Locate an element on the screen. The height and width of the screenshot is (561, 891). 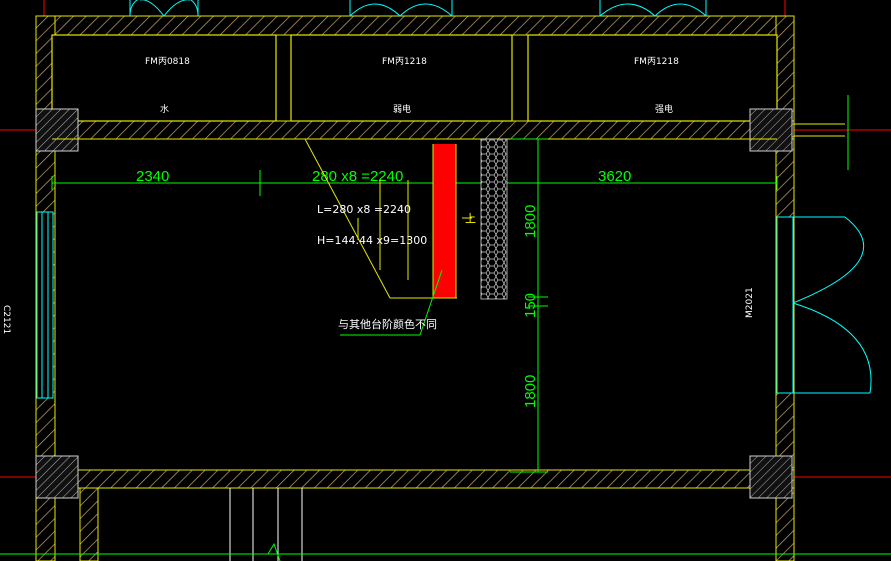
right-door is located at coordinates (824, 305).